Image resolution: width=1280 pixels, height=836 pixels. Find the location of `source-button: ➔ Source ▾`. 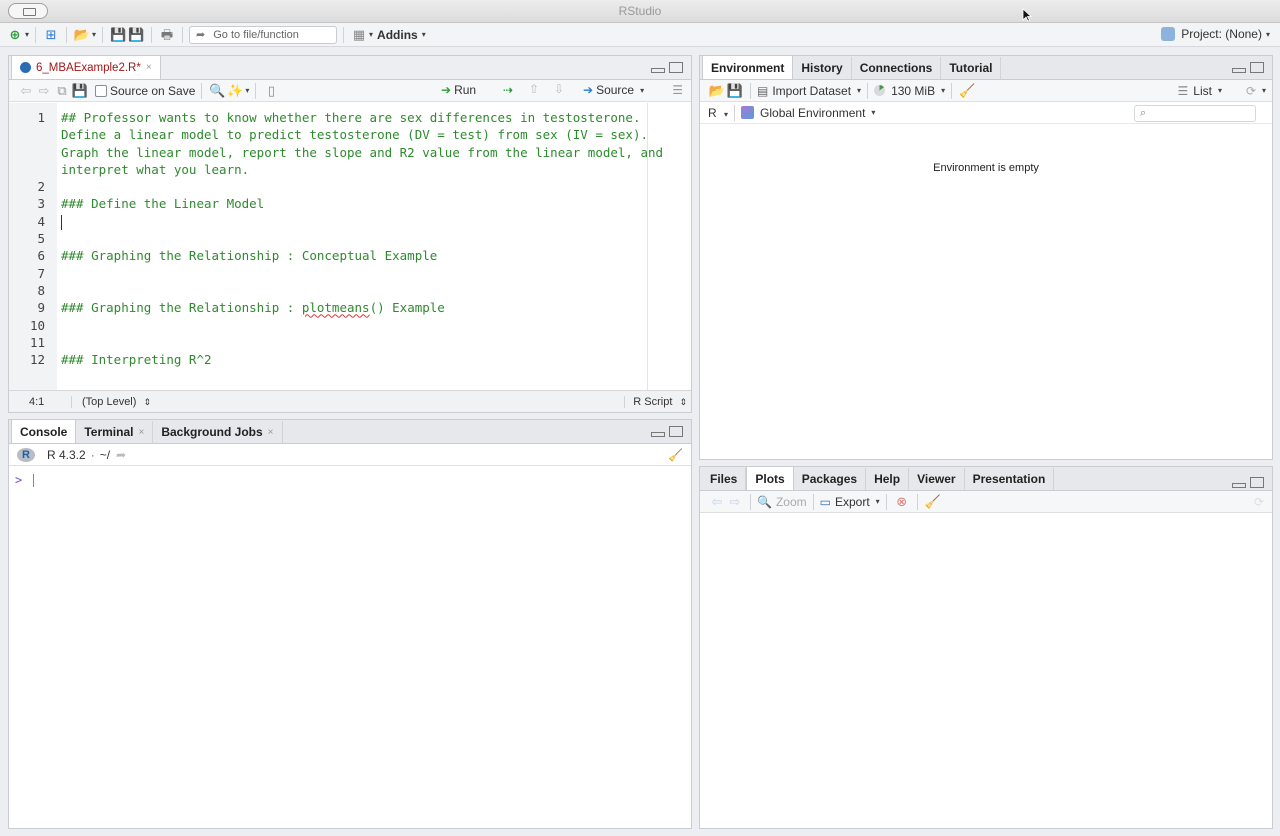

source-button: ➔ Source ▾ is located at coordinates (613, 90).